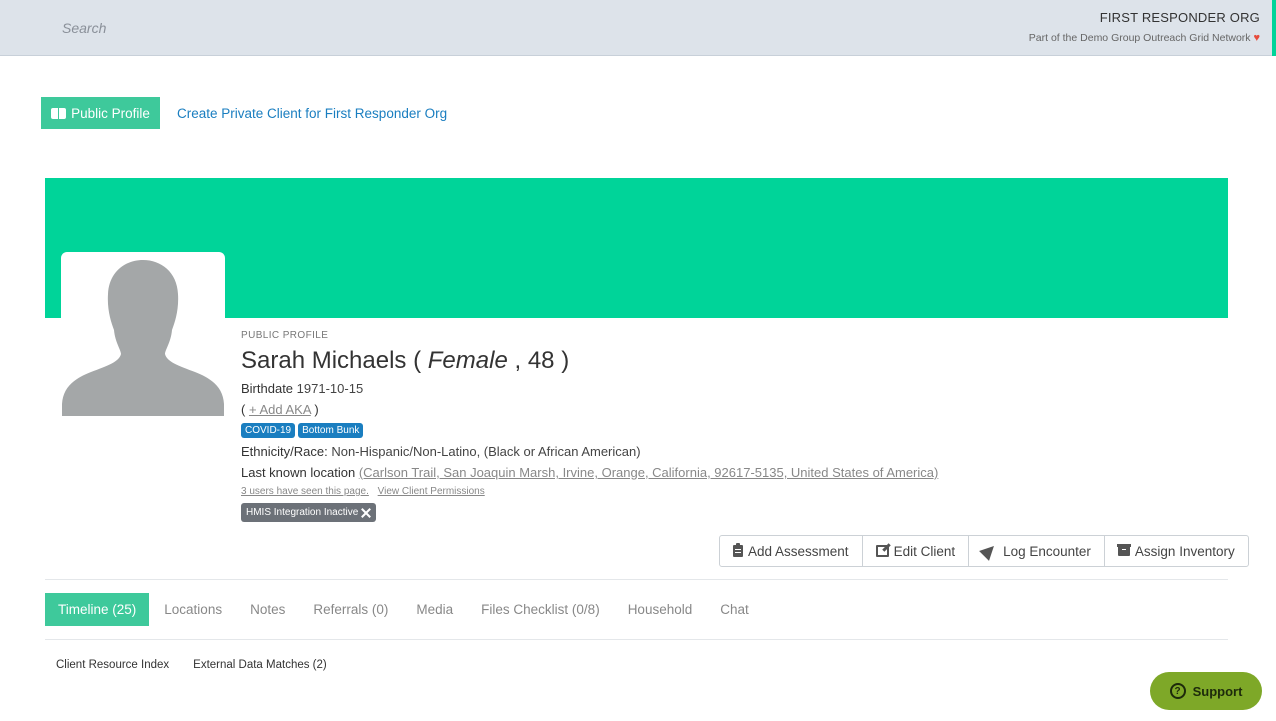 The height and width of the screenshot is (721, 1276). What do you see at coordinates (565, 360) in the screenshot?
I see `close-paren: )` at bounding box center [565, 360].